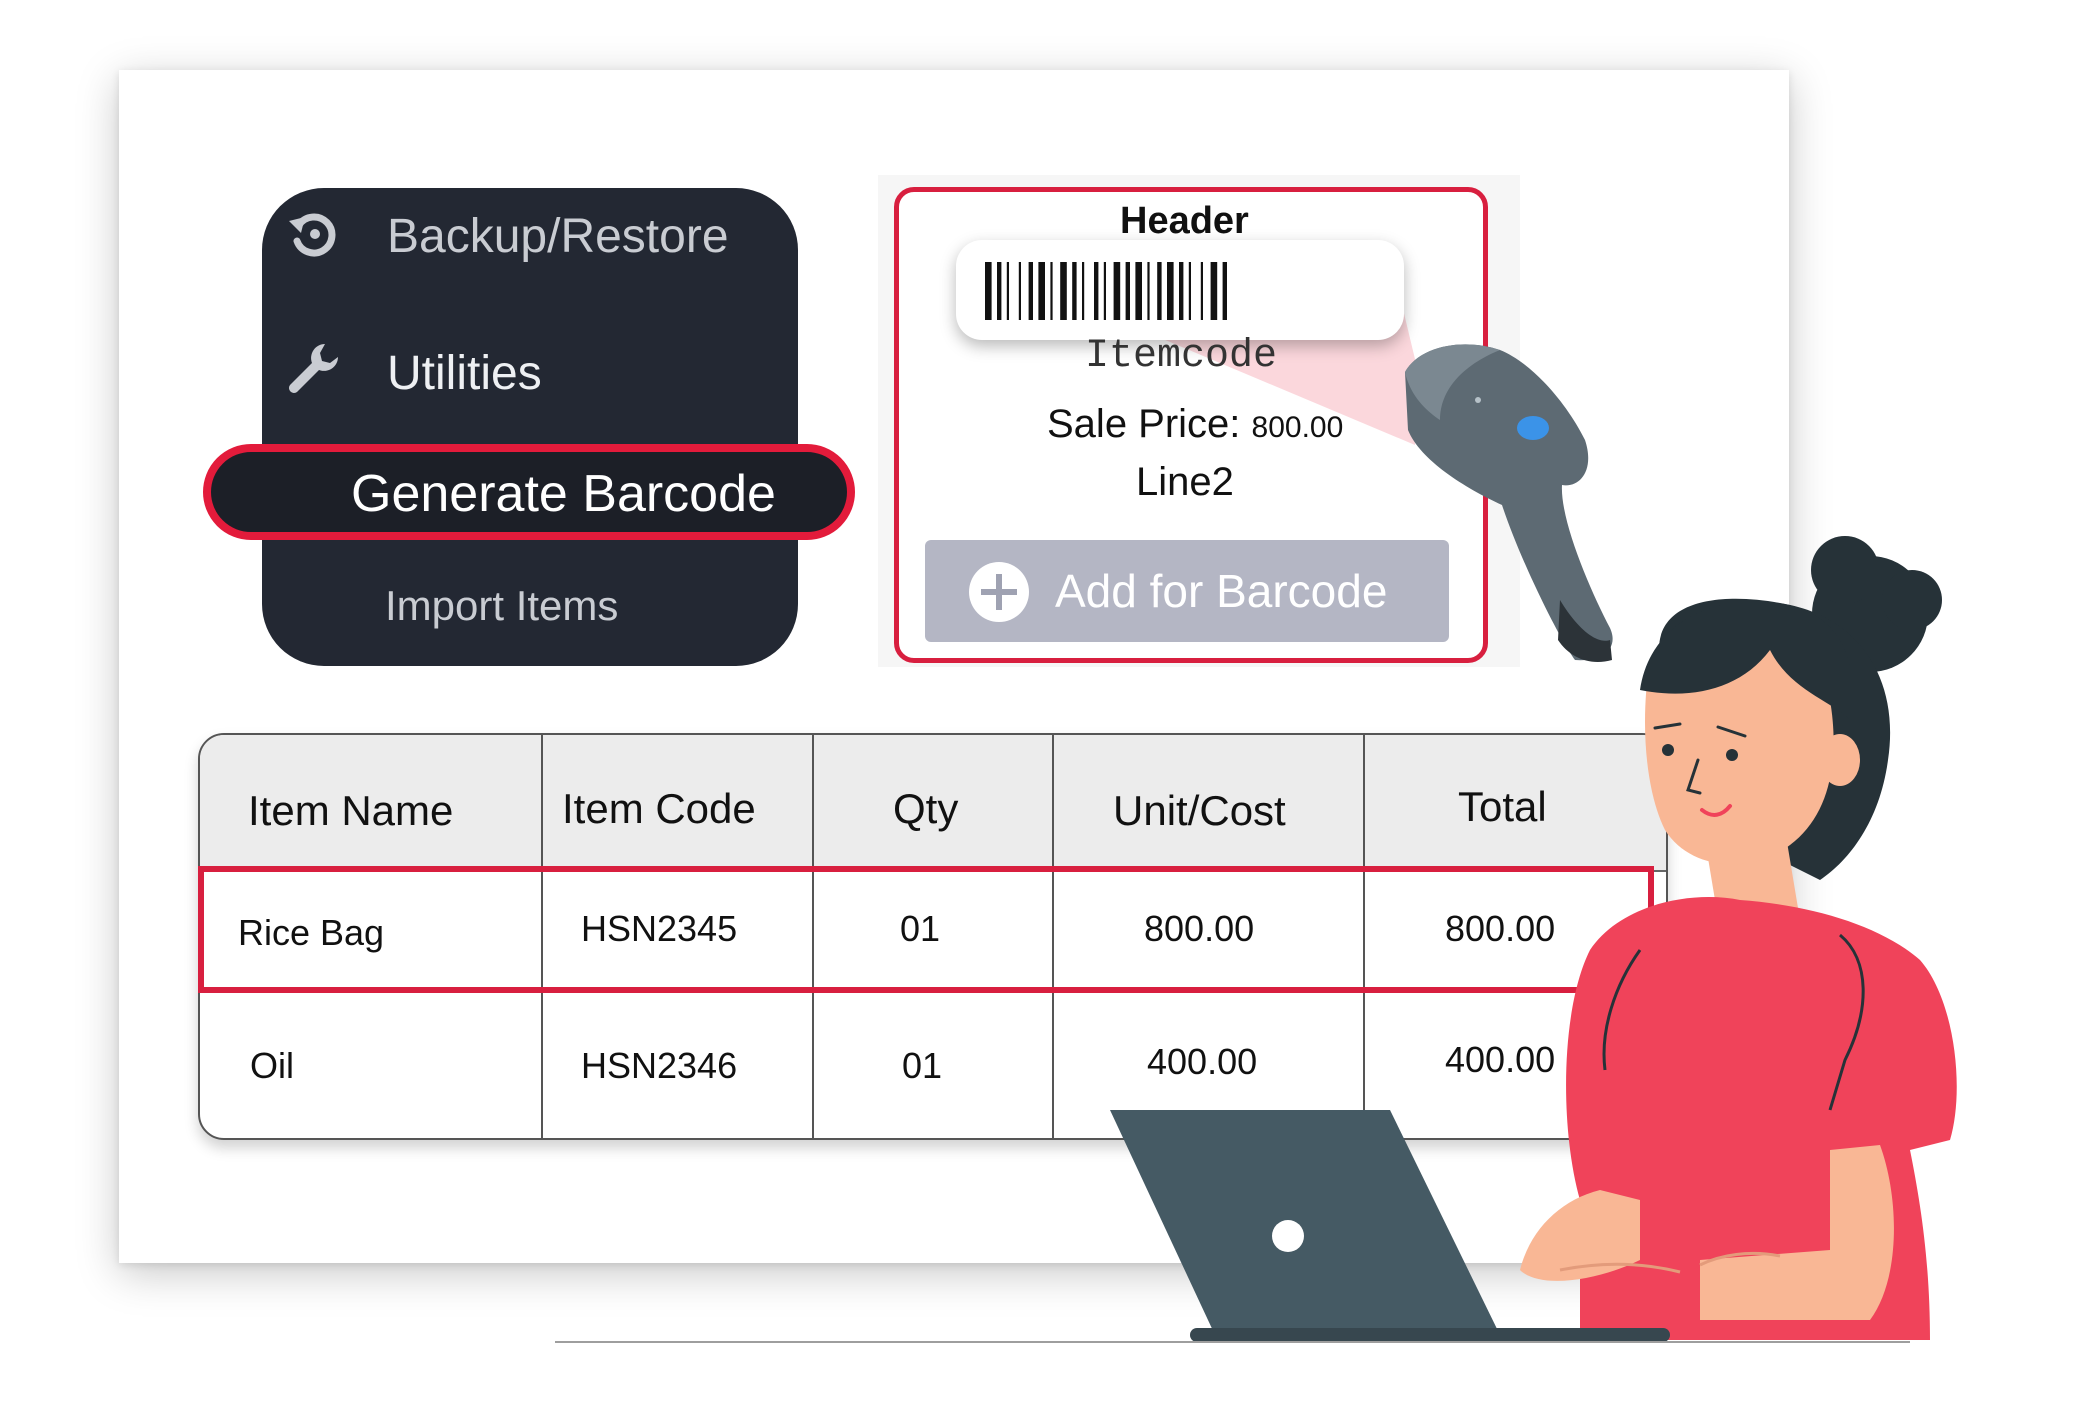 The width and height of the screenshot is (2084, 1412). Describe the element at coordinates (563, 494) in the screenshot. I see `menu-label: Generate Barcode` at that location.